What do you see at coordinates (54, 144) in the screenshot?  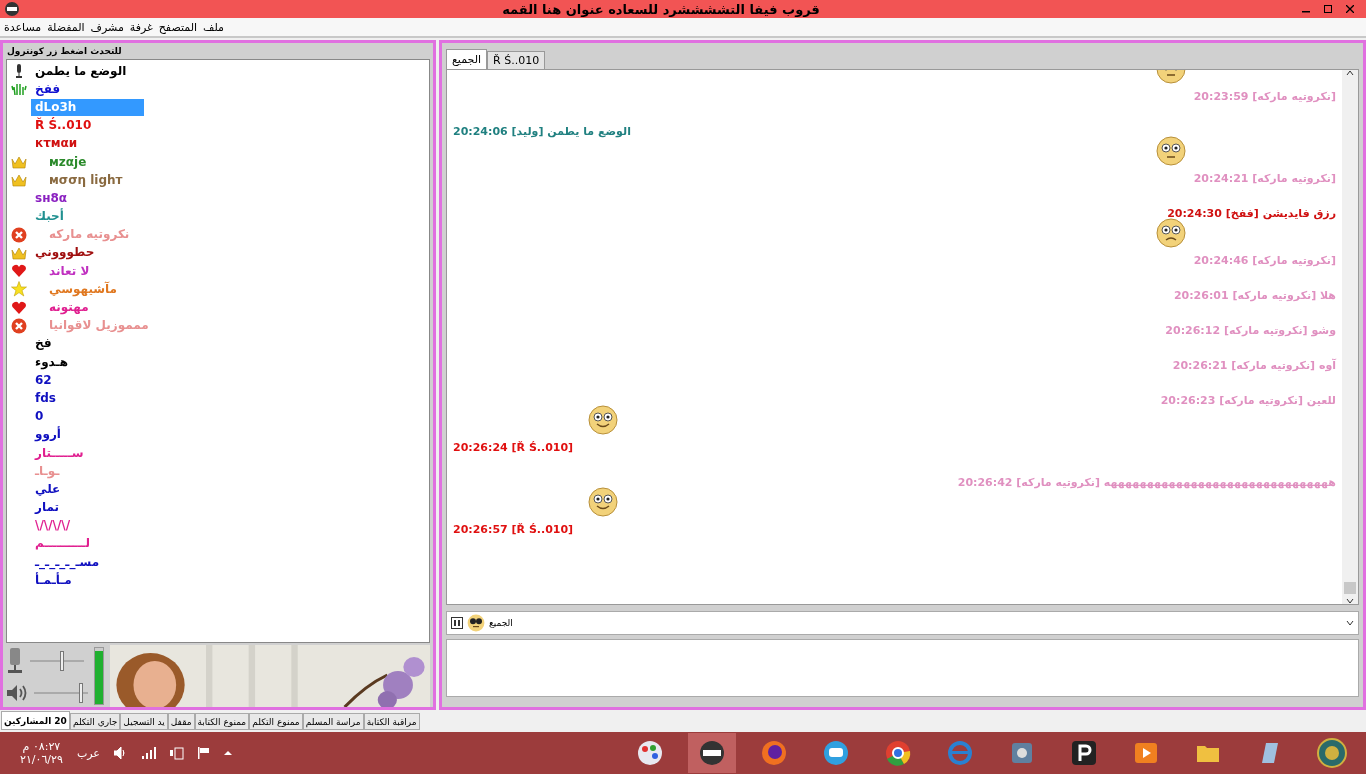 I see `user-name: кτмαи` at bounding box center [54, 144].